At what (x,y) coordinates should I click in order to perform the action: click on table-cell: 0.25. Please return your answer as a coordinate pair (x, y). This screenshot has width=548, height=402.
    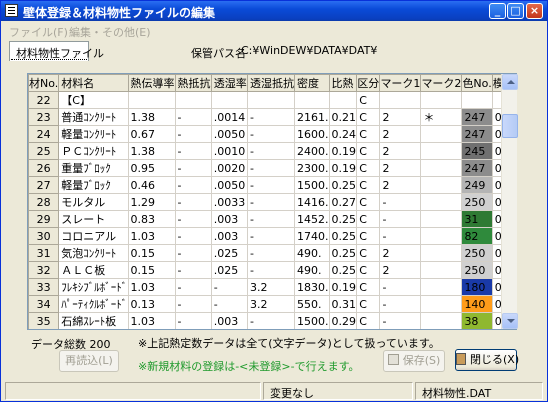
    Looking at the image, I should click on (343, 219).